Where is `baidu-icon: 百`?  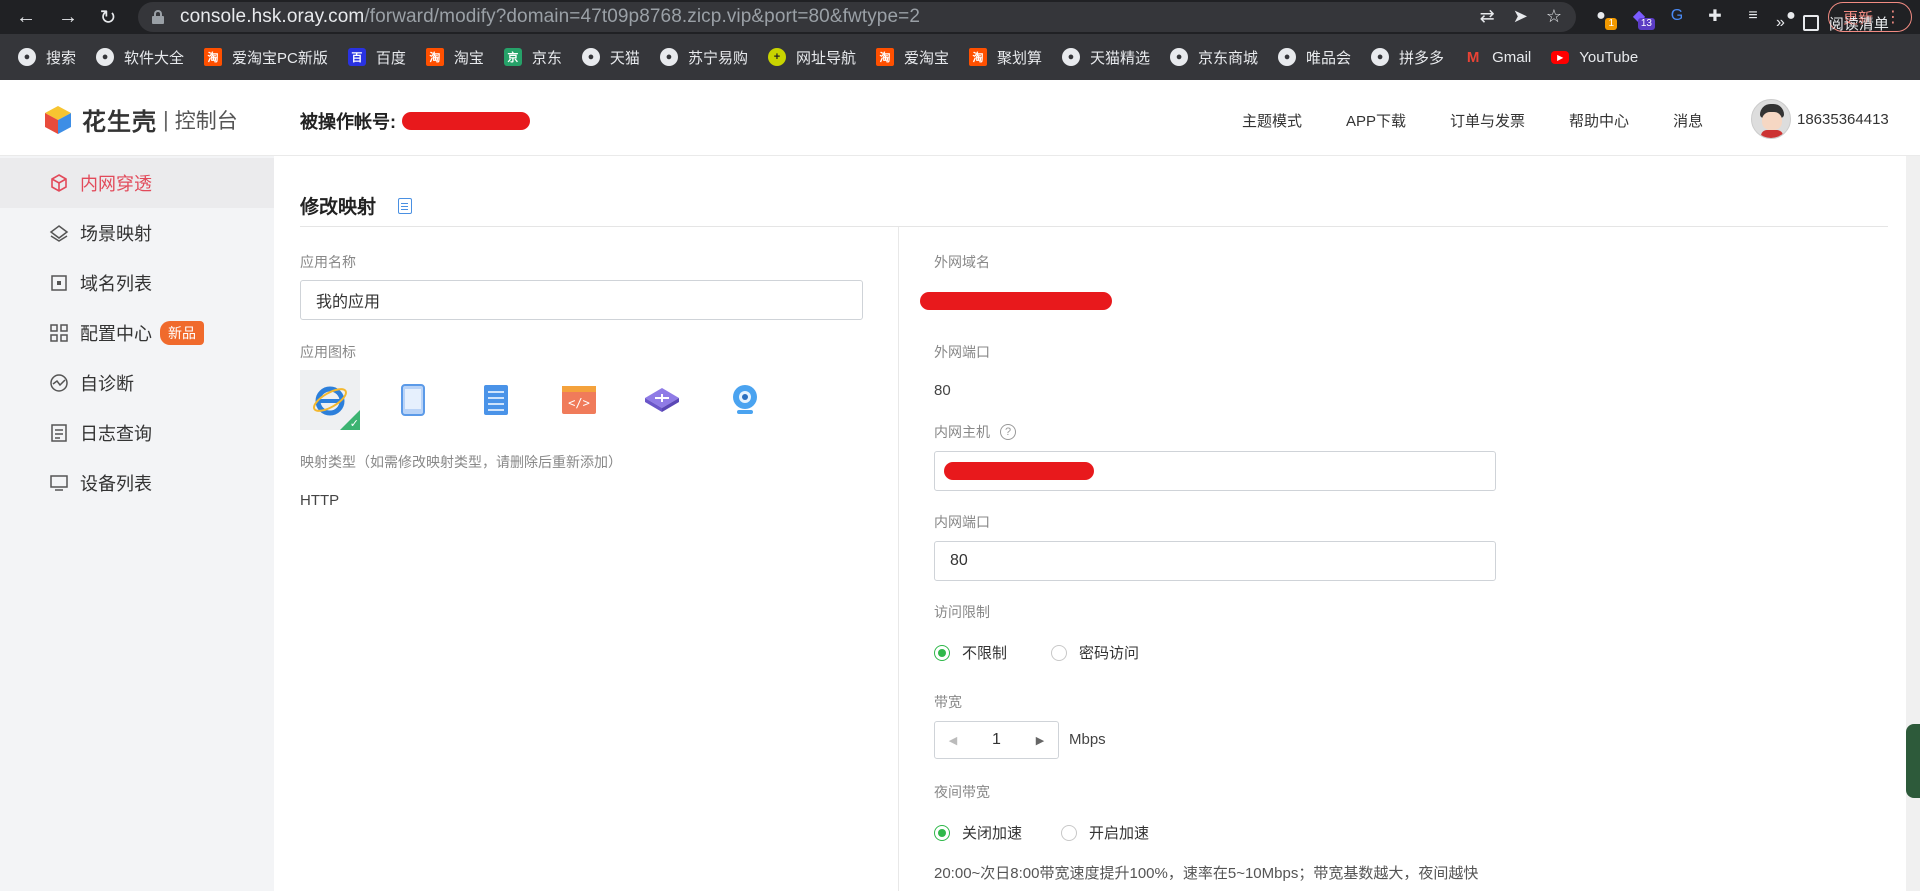
baidu-icon: 百 is located at coordinates (356, 57).